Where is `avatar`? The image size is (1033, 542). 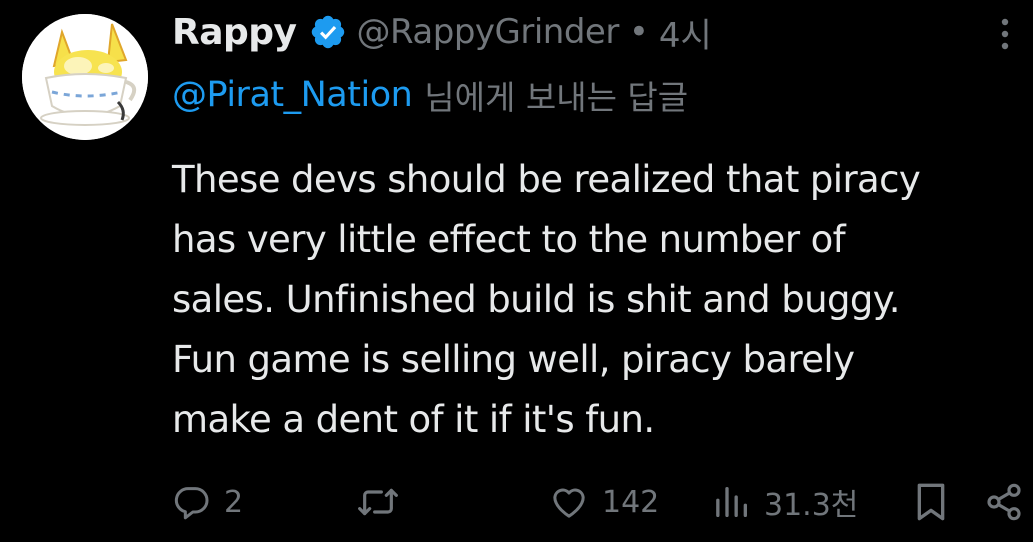 avatar is located at coordinates (85, 77).